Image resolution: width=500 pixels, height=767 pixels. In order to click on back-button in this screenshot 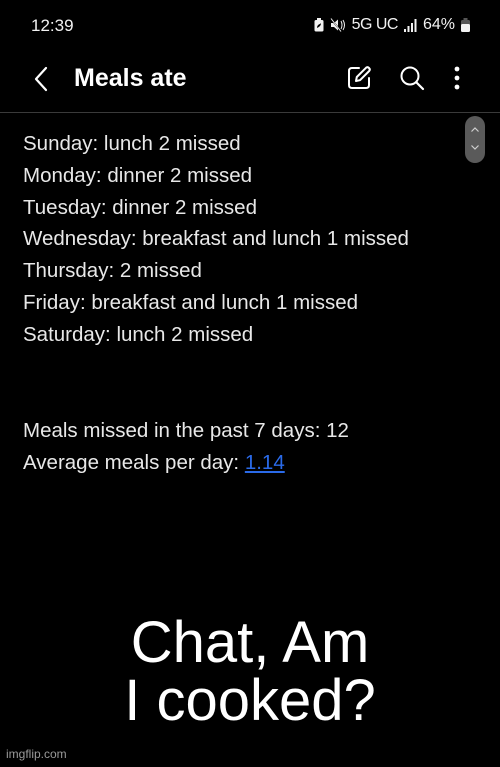, I will do `click(42, 79)`.